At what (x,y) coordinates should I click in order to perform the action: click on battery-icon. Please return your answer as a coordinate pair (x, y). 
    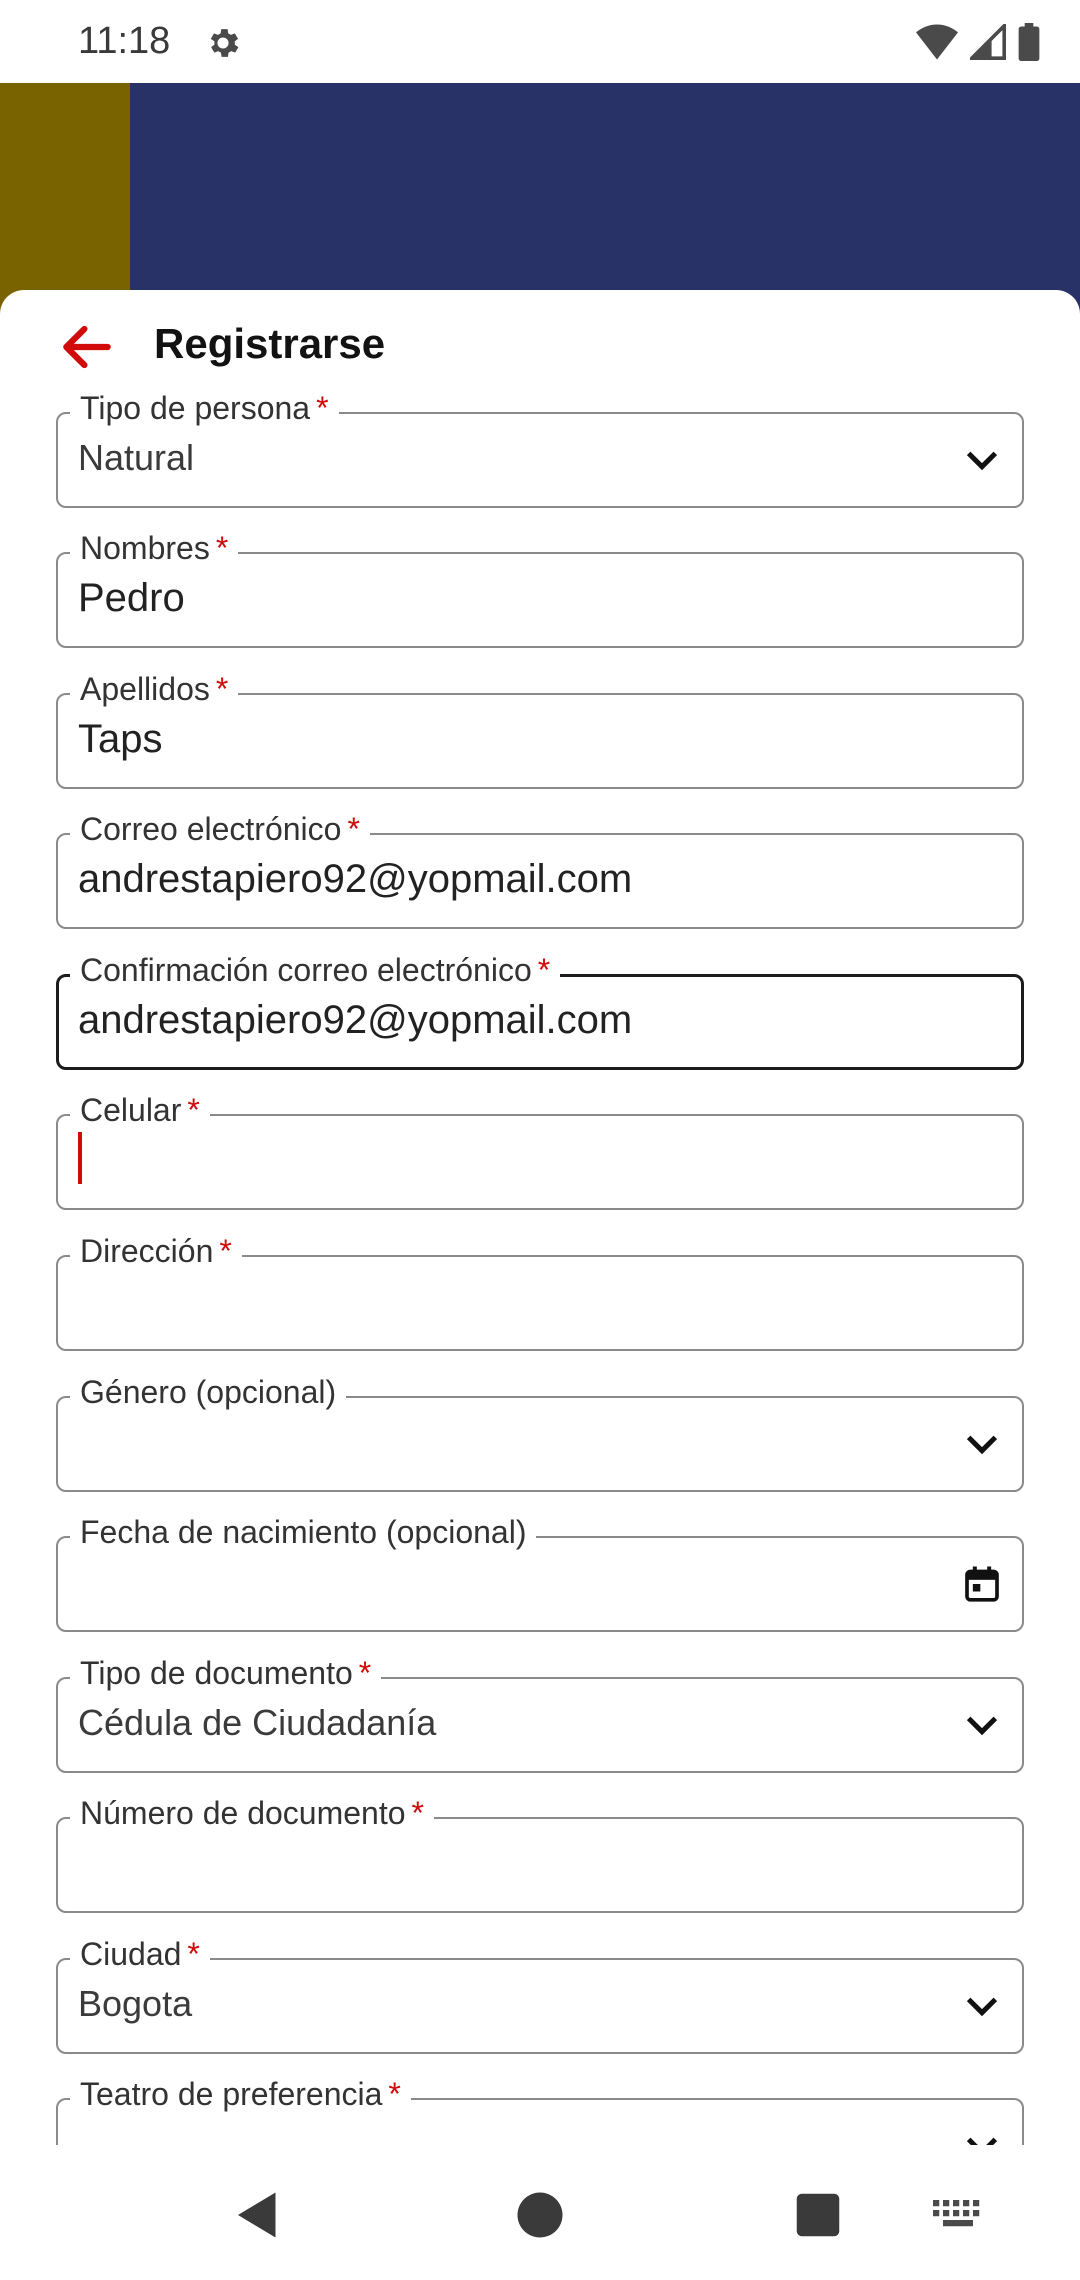
    Looking at the image, I should click on (1029, 42).